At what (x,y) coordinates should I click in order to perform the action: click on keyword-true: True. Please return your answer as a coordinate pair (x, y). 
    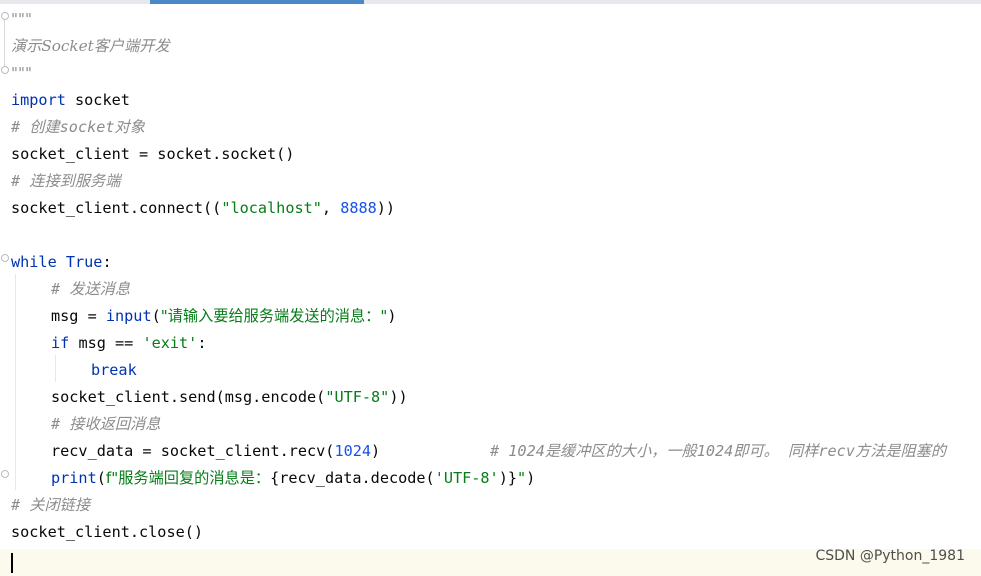
    Looking at the image, I should click on (84, 262).